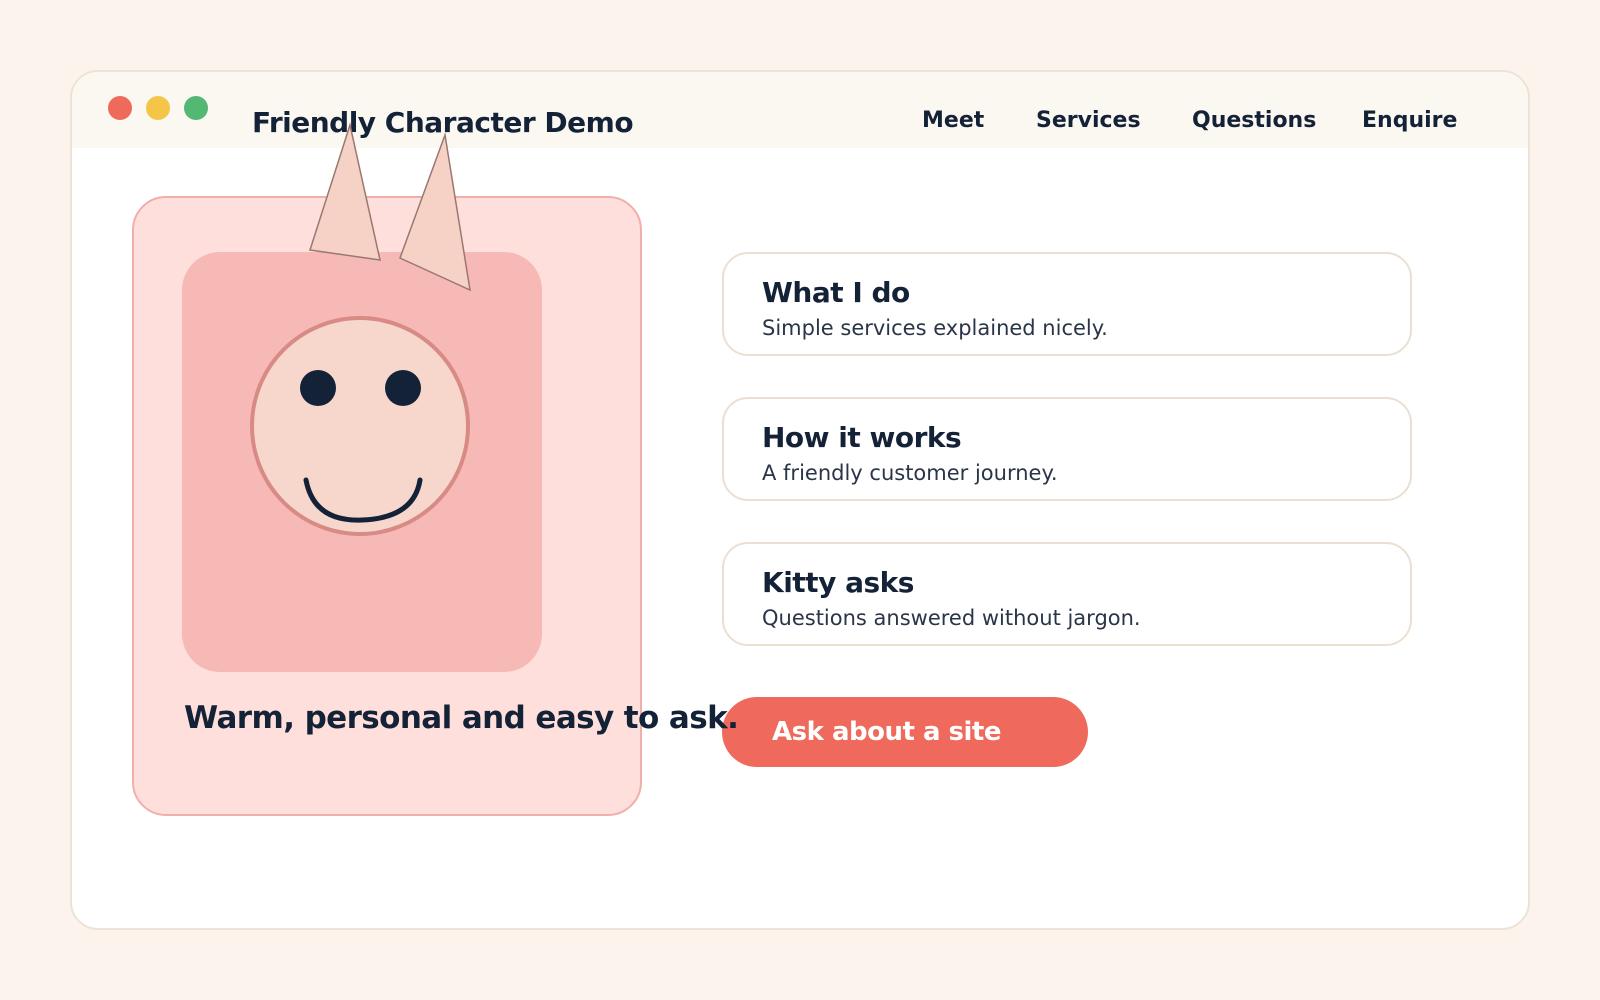  What do you see at coordinates (461, 718) in the screenshot?
I see `character-tagline: Warm, personal and easy to ask.` at bounding box center [461, 718].